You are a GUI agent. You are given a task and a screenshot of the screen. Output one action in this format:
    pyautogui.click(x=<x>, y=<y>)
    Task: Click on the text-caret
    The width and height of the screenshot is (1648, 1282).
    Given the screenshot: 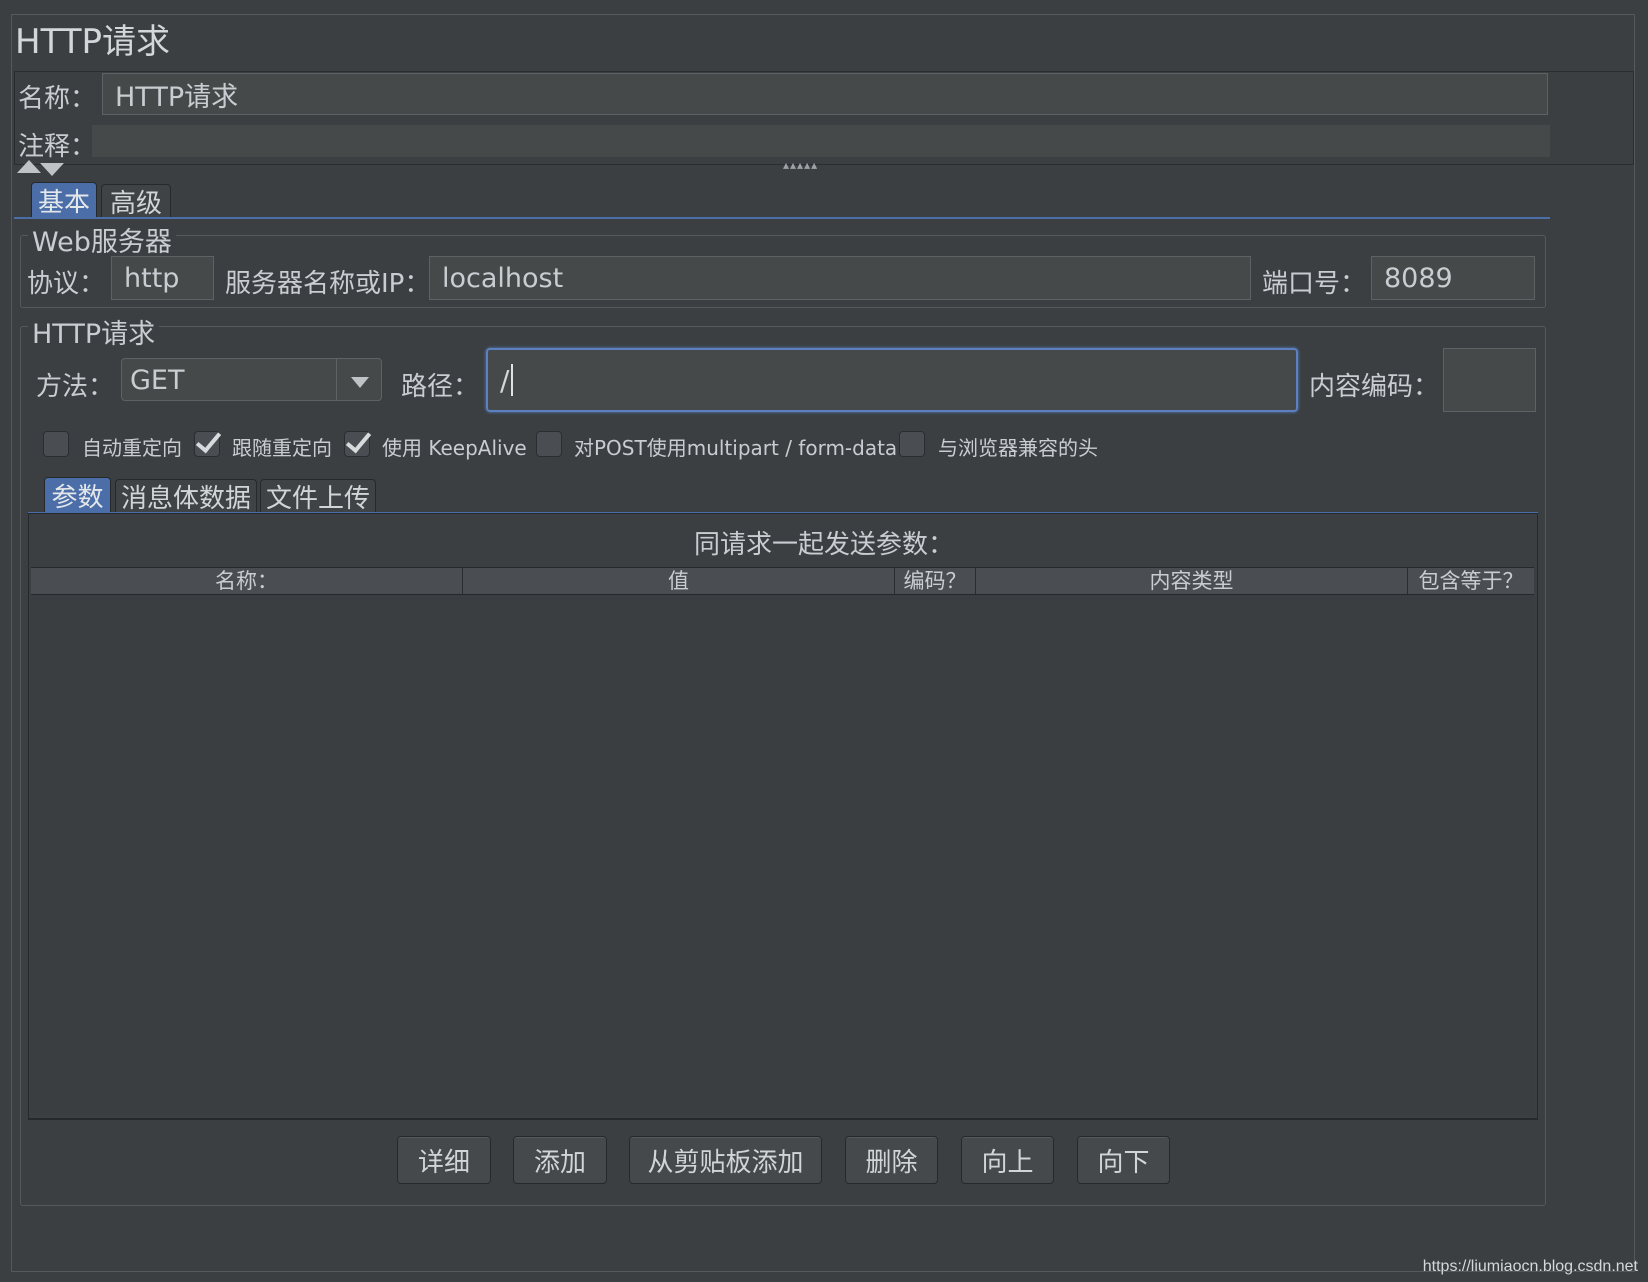 What is the action you would take?
    pyautogui.click(x=512, y=380)
    